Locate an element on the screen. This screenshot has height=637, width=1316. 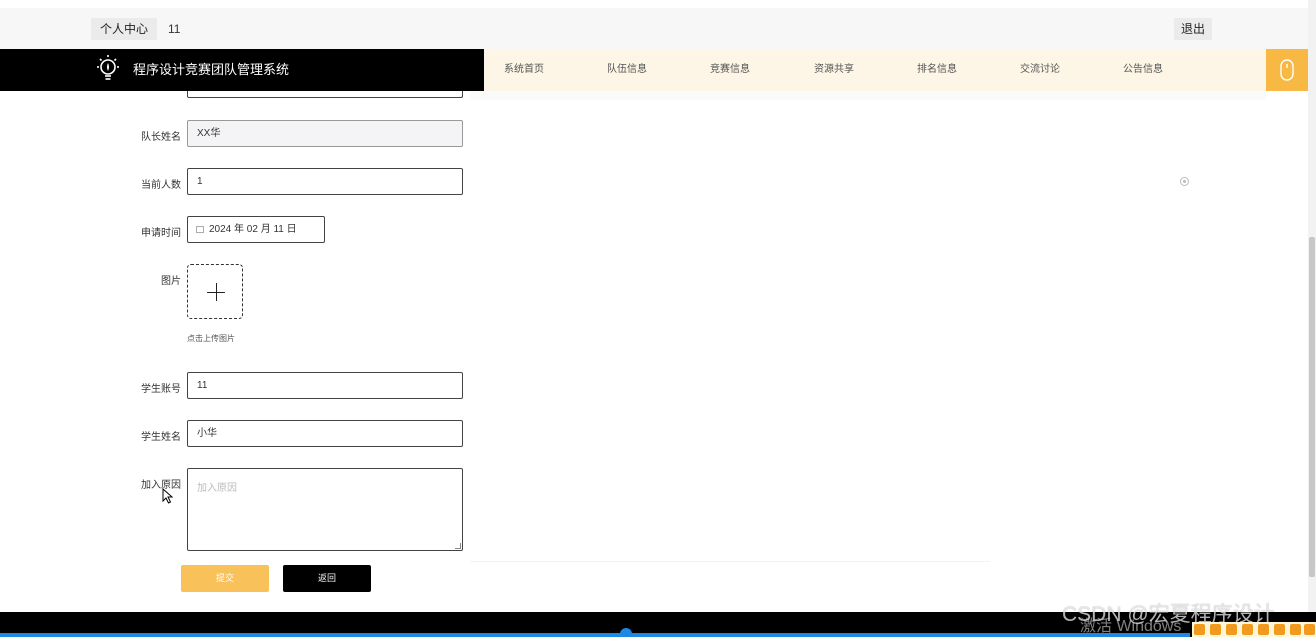
username-label: 11 is located at coordinates (174, 29).